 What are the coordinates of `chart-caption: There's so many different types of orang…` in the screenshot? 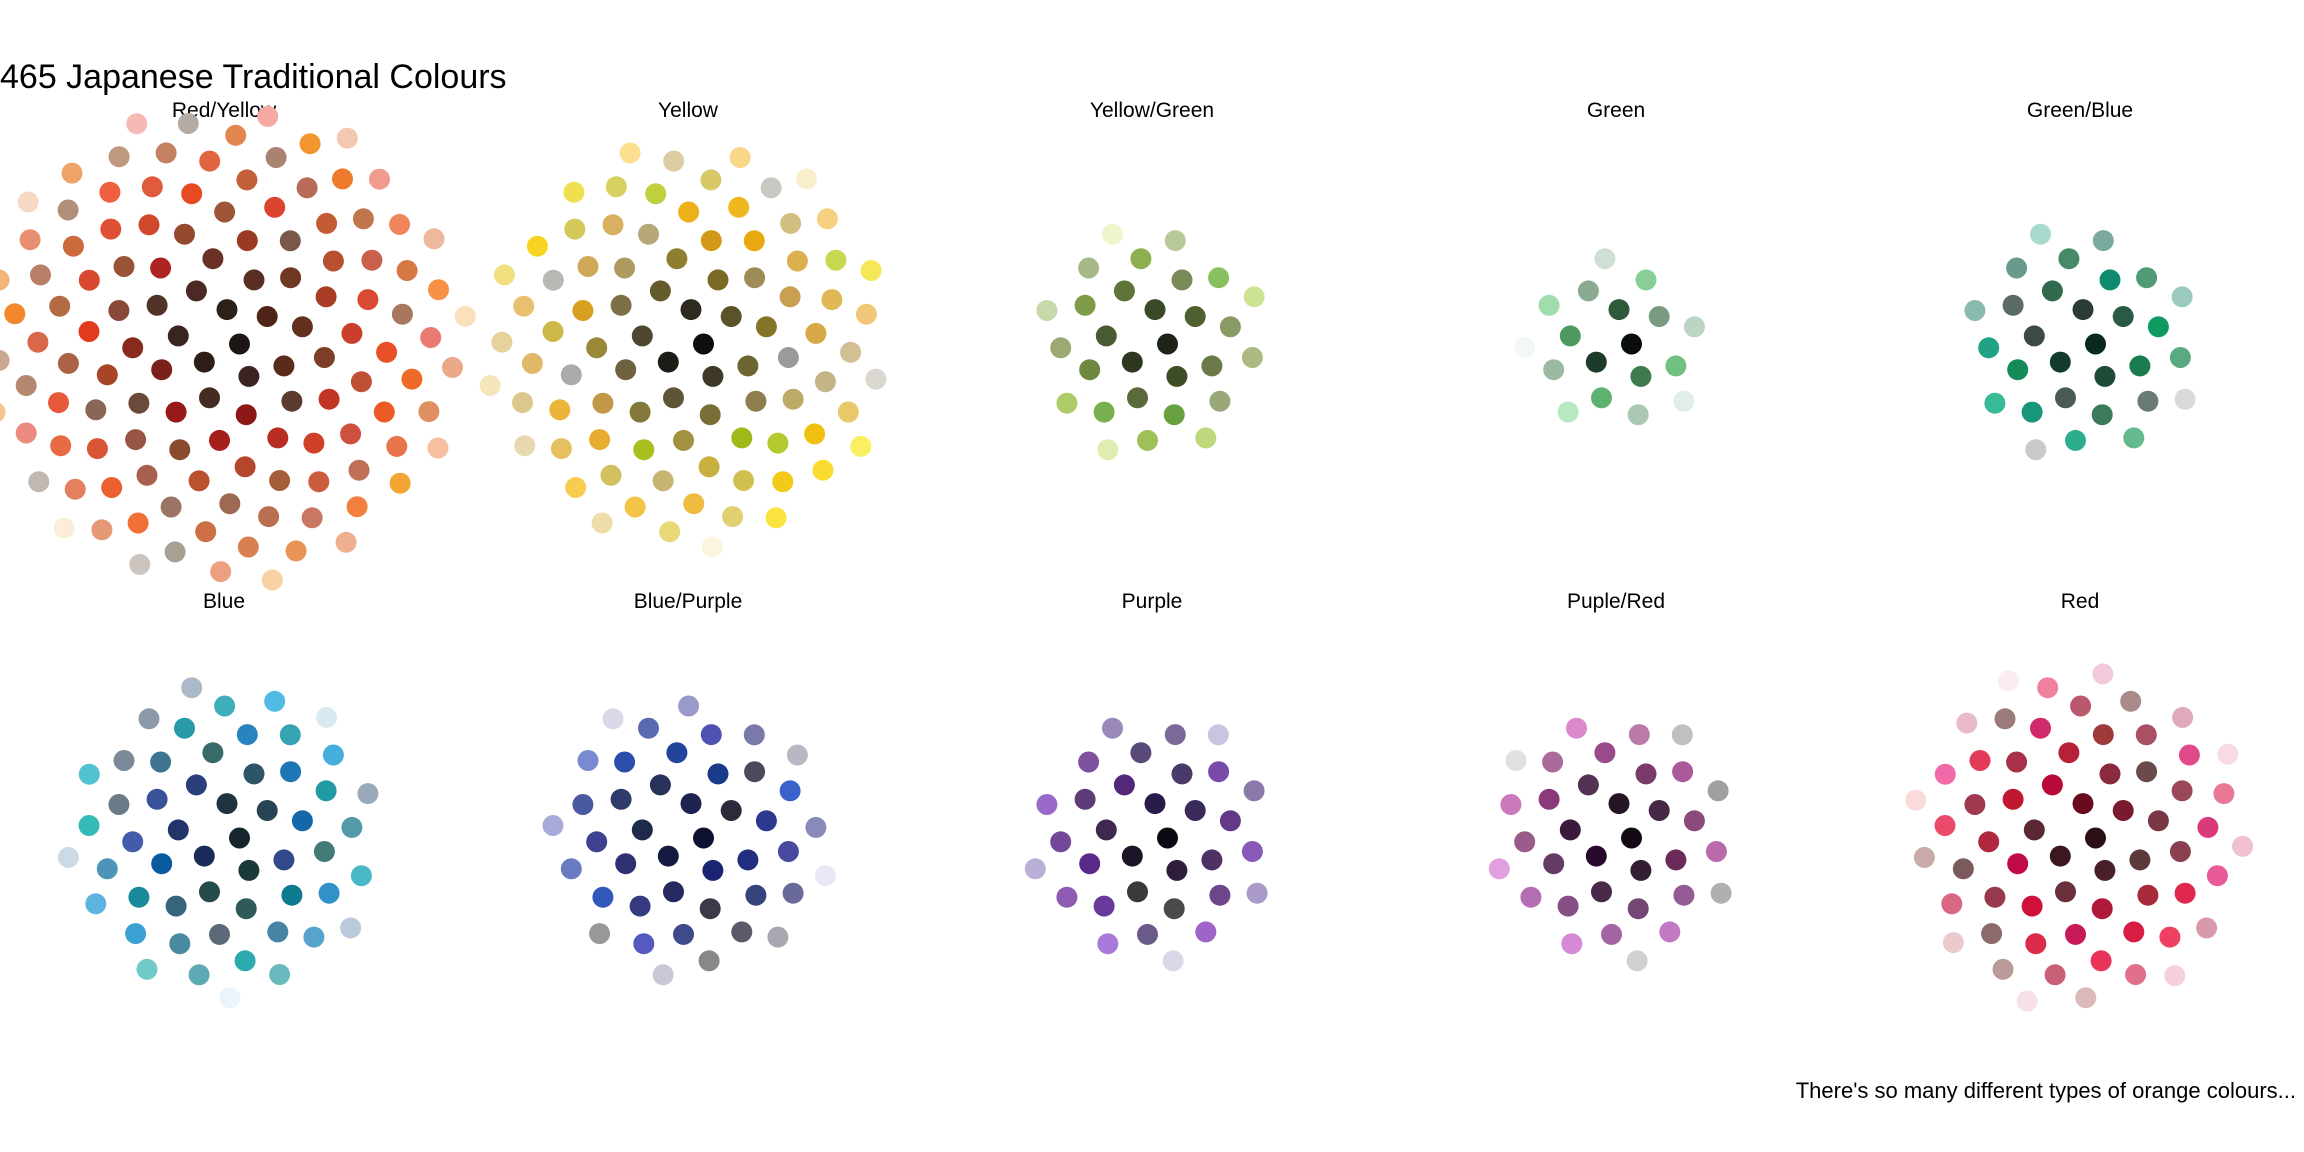 It's located at (2046, 1090).